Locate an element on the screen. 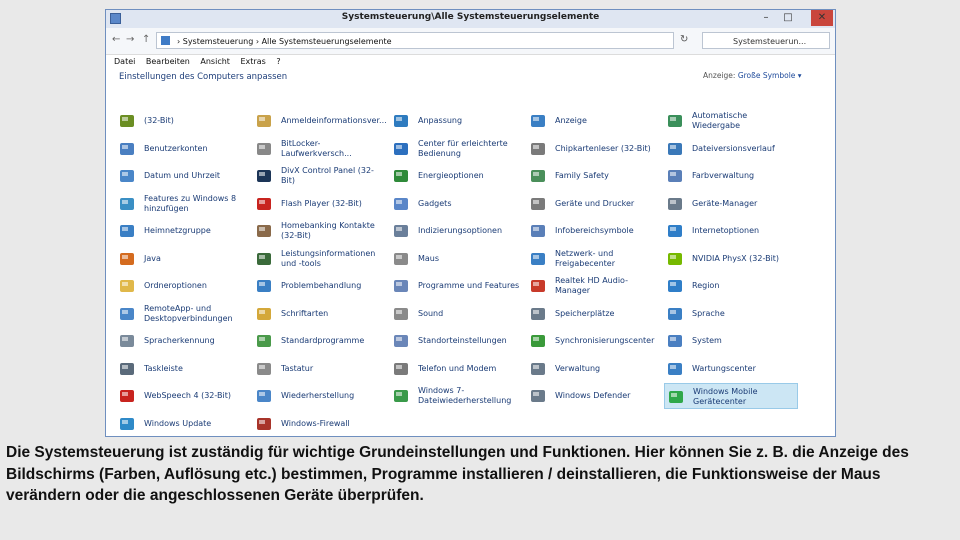  control-panel-item: Benutzerkonten is located at coordinates (183, 149).